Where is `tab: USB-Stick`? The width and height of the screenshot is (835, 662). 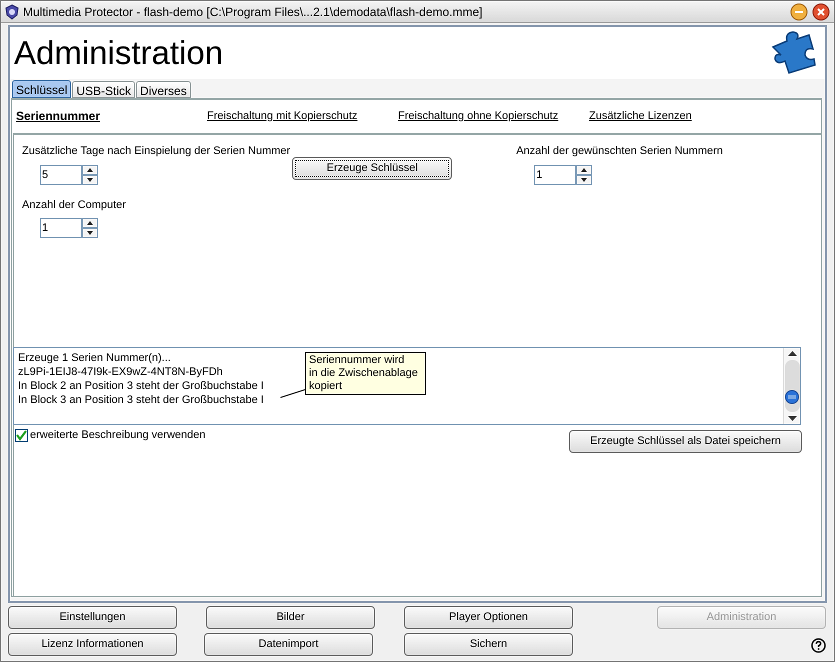 tab: USB-Stick is located at coordinates (104, 89).